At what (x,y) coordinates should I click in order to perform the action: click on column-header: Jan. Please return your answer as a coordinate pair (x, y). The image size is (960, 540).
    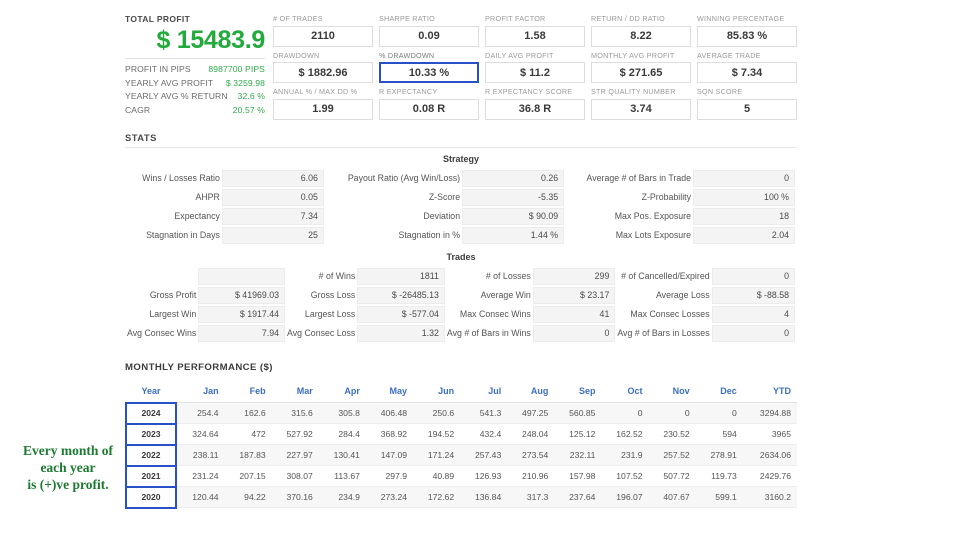
    Looking at the image, I should click on (200, 392).